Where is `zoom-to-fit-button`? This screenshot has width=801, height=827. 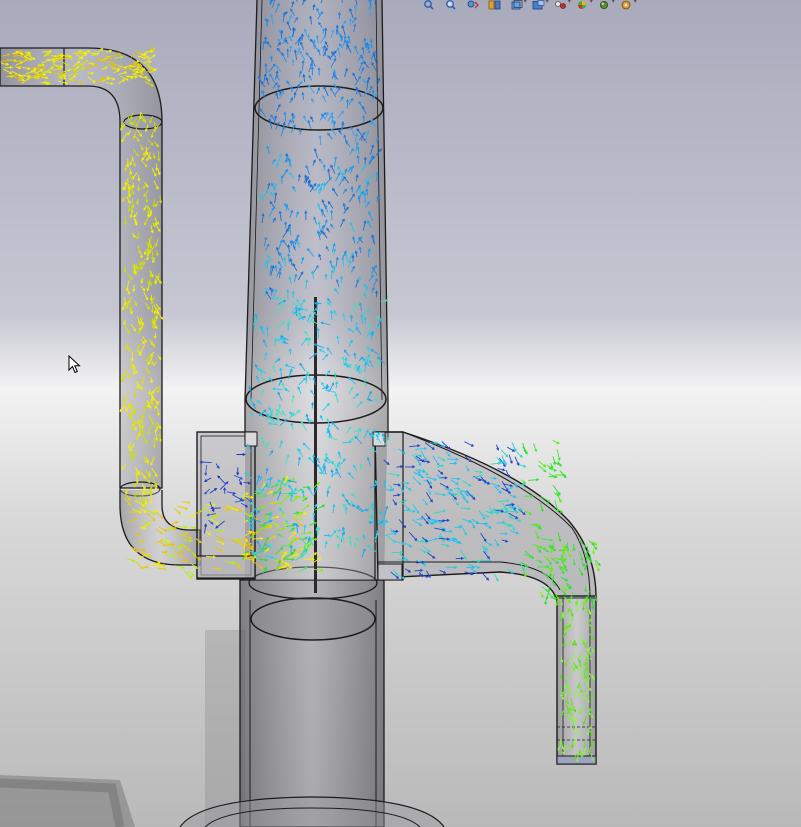 zoom-to-fit-button is located at coordinates (428, 5).